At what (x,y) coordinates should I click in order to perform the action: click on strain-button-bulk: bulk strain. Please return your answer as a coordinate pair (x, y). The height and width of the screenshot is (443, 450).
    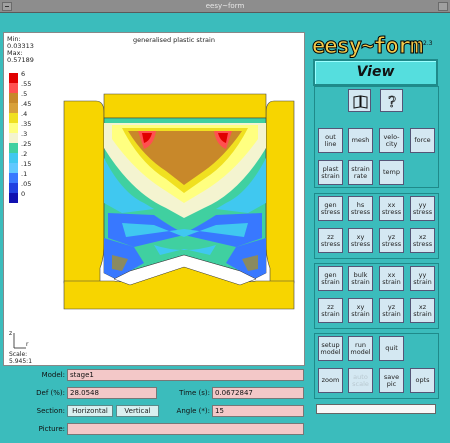
    Looking at the image, I should click on (360, 278).